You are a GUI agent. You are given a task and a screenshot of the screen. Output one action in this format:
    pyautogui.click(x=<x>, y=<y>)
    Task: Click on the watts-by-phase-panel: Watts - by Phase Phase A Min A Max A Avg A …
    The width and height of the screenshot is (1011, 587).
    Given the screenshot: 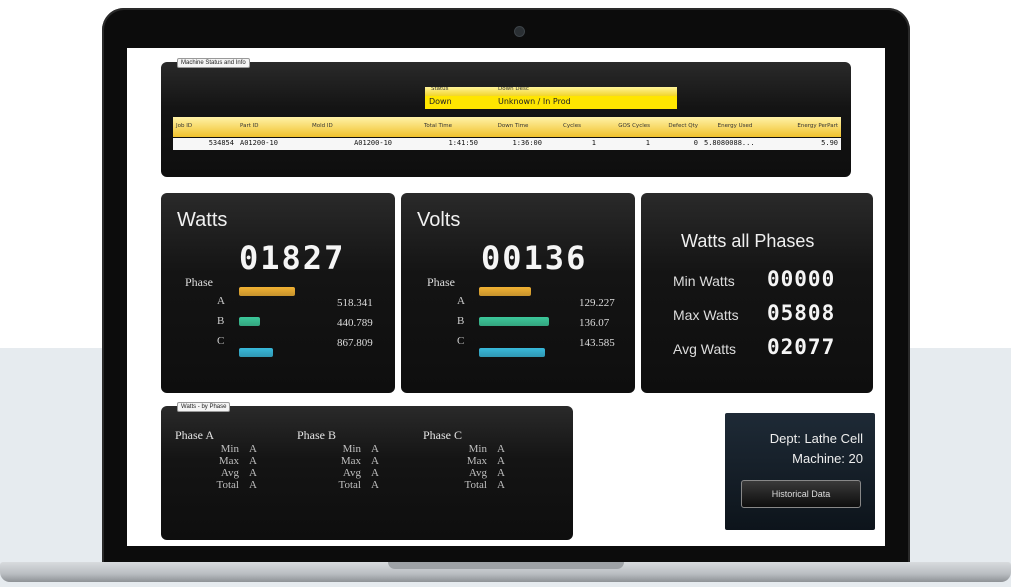 What is the action you would take?
    pyautogui.click(x=367, y=471)
    